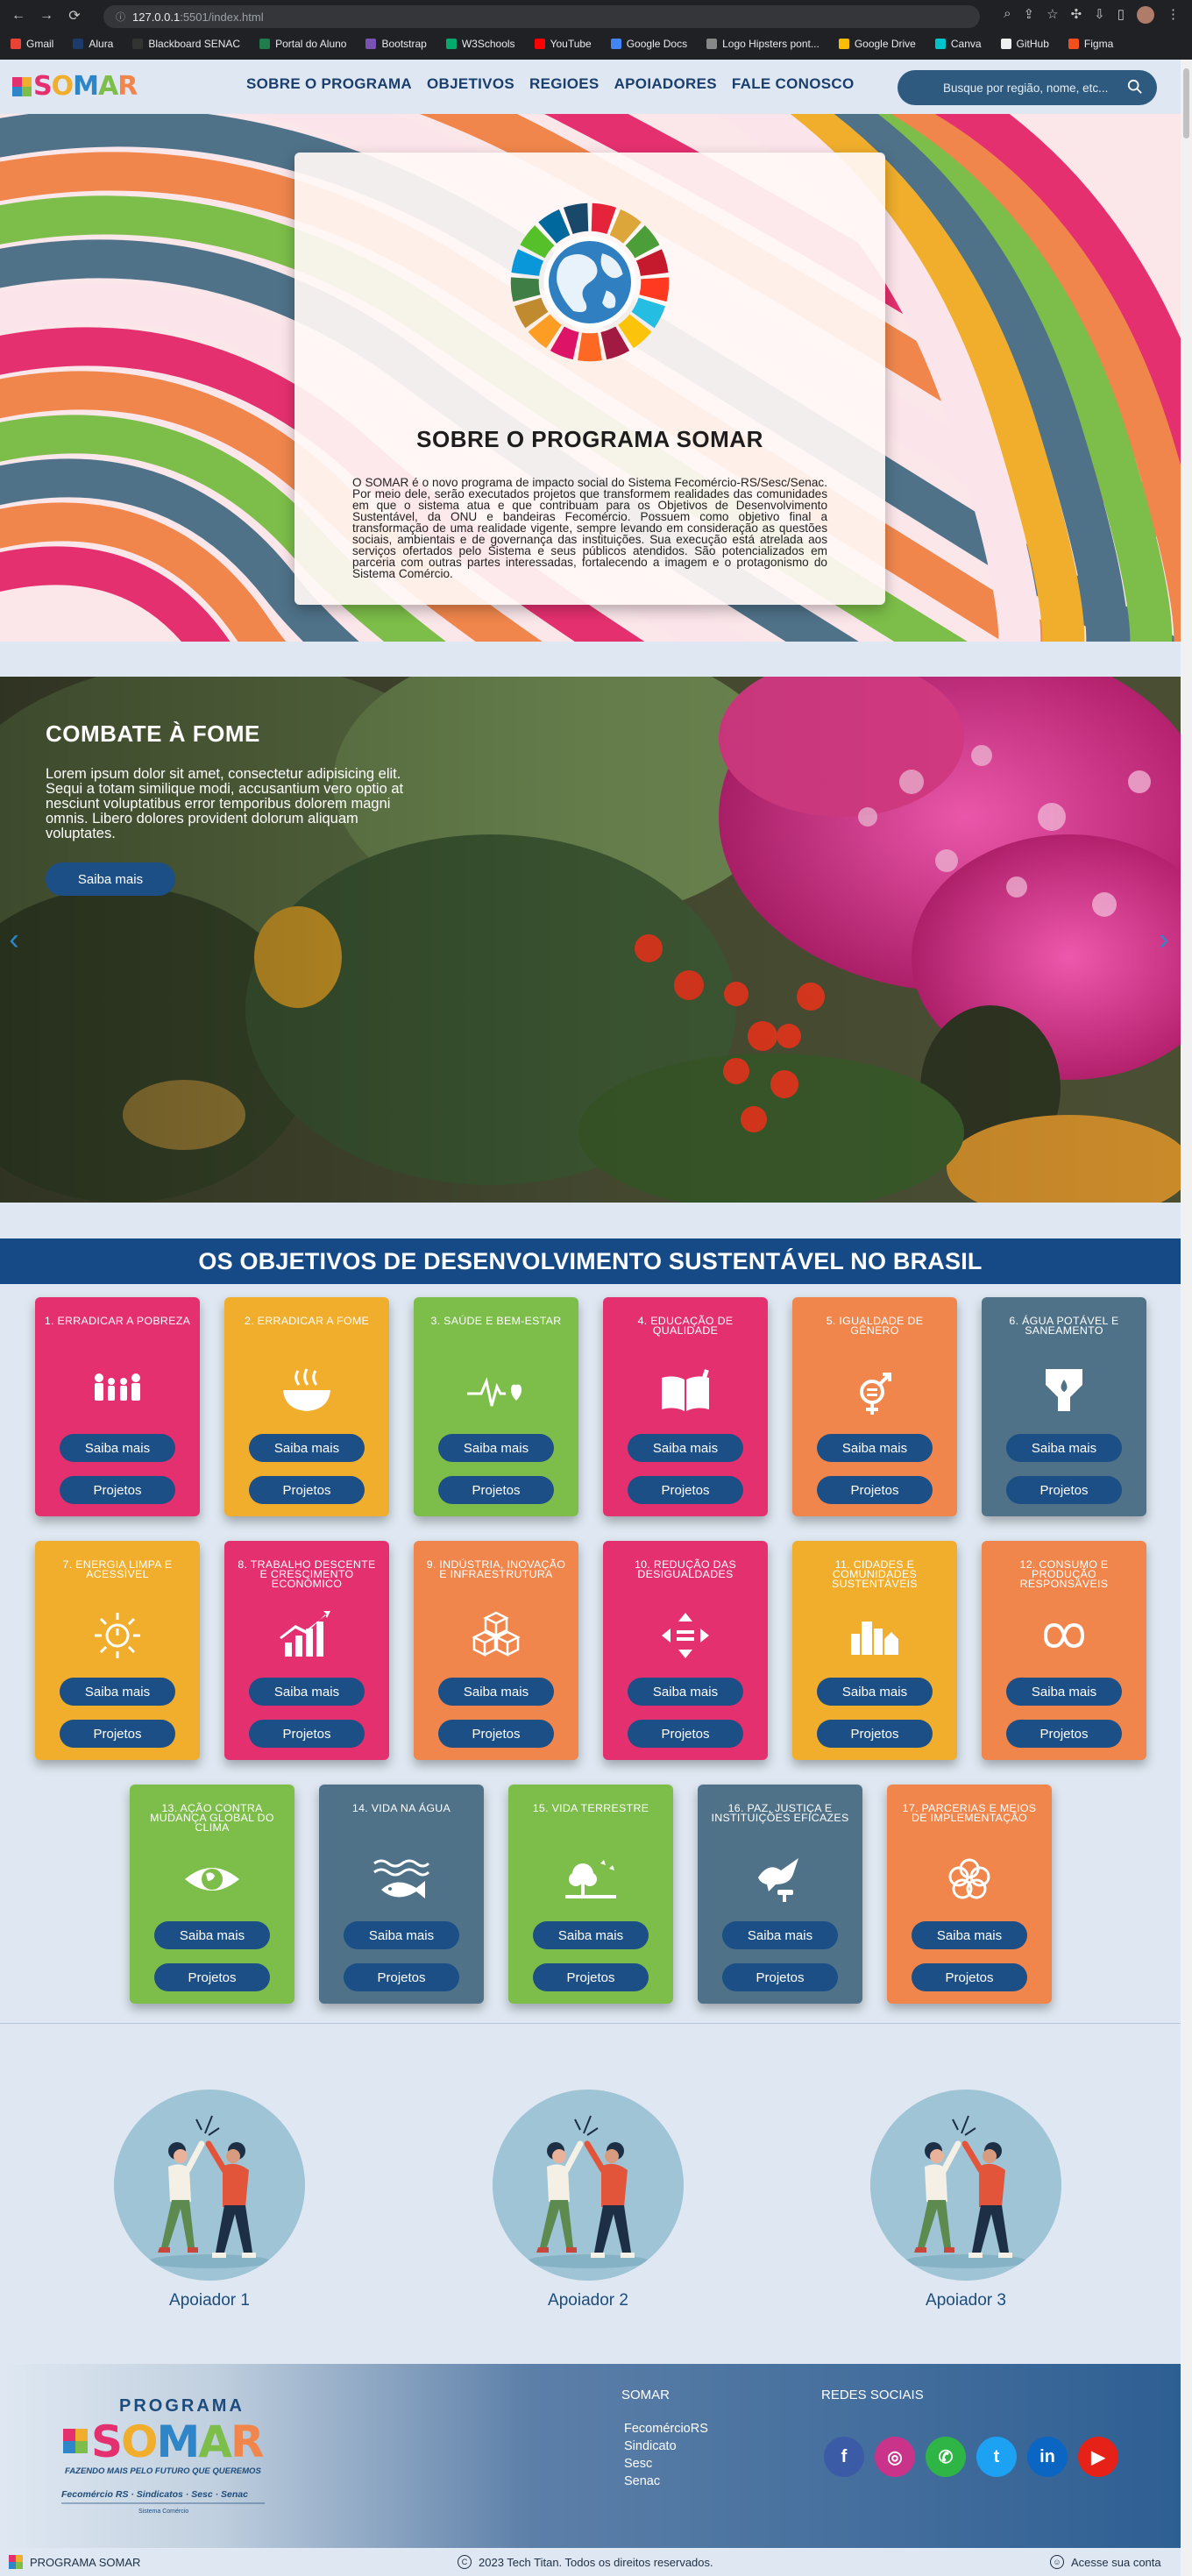 This screenshot has height=2576, width=1192. What do you see at coordinates (541, 16) in the screenshot?
I see `address-bar: ⓘ 127.0.0.1 :5501/index.html` at bounding box center [541, 16].